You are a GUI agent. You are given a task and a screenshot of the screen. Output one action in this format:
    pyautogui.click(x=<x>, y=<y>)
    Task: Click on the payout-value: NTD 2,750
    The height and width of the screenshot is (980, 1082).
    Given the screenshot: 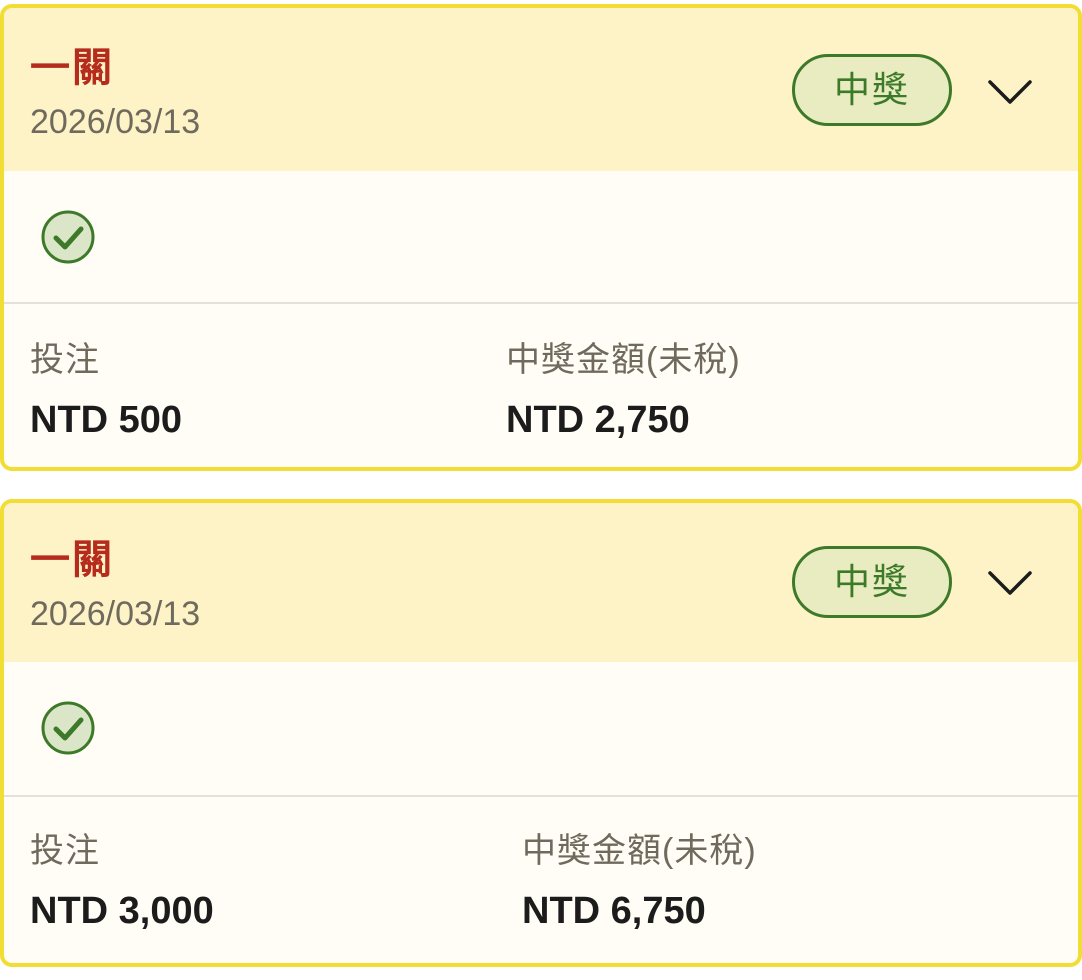 What is the action you would take?
    pyautogui.click(x=598, y=420)
    